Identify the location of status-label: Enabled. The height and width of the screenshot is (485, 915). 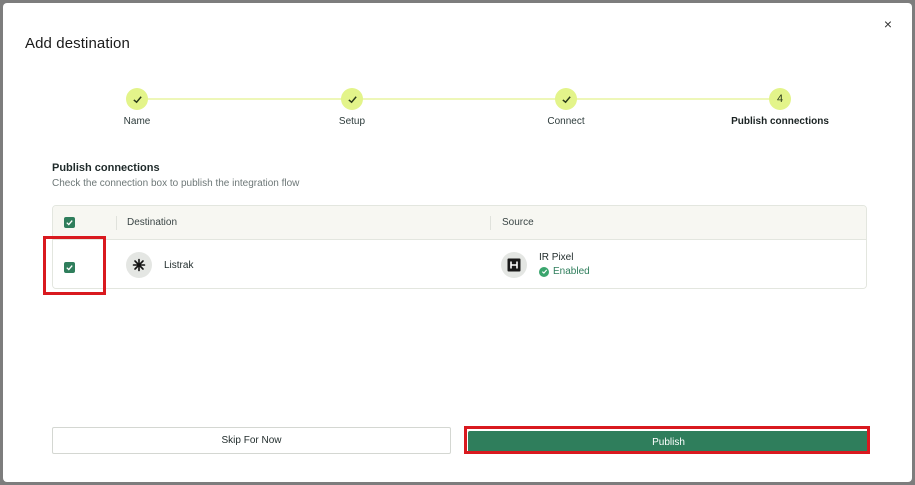
(571, 271).